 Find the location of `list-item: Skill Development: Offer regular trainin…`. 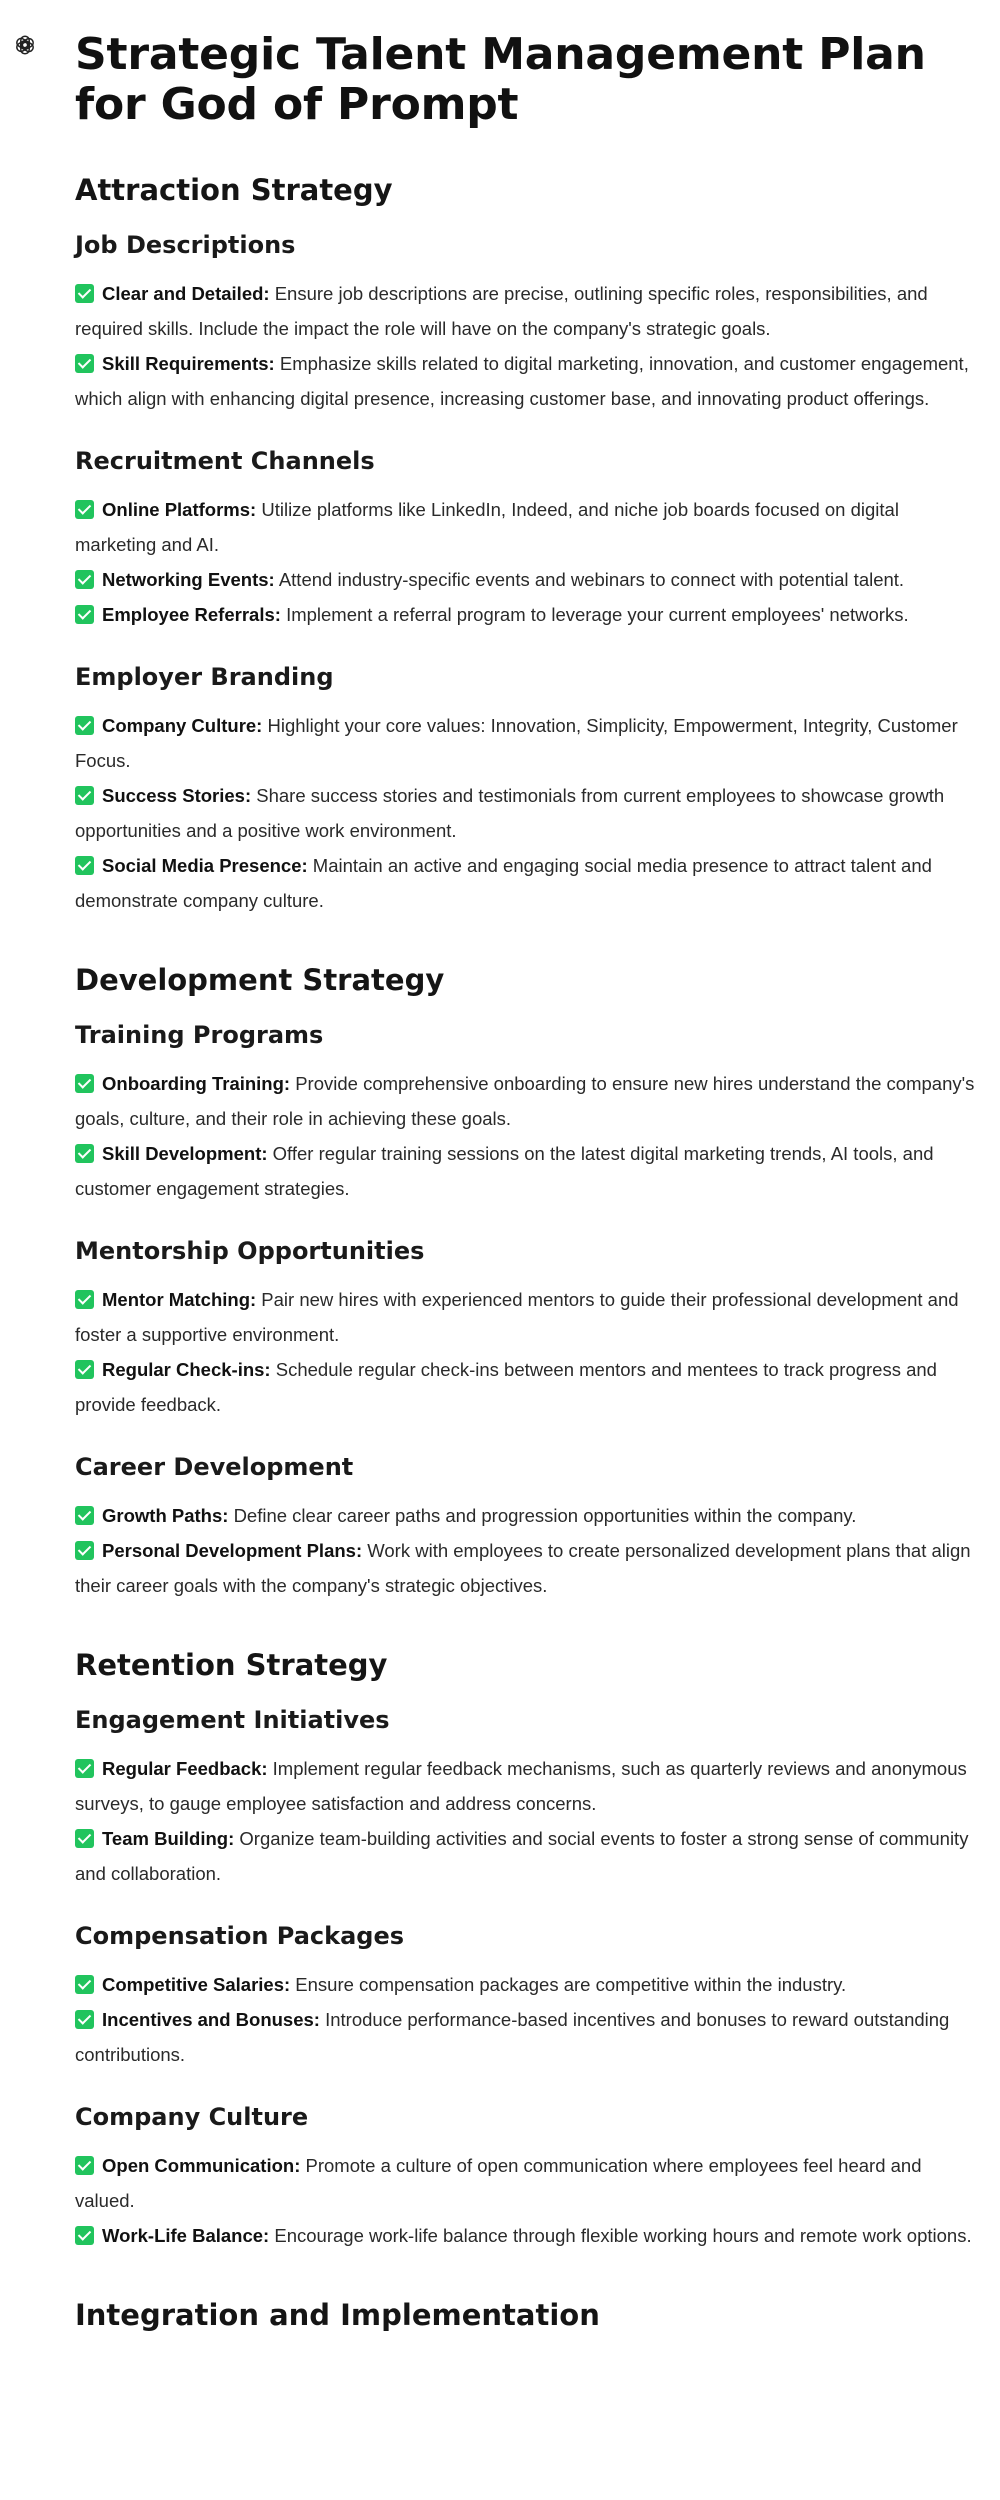

list-item: Skill Development: Offer regular trainin… is located at coordinates (527, 1171).